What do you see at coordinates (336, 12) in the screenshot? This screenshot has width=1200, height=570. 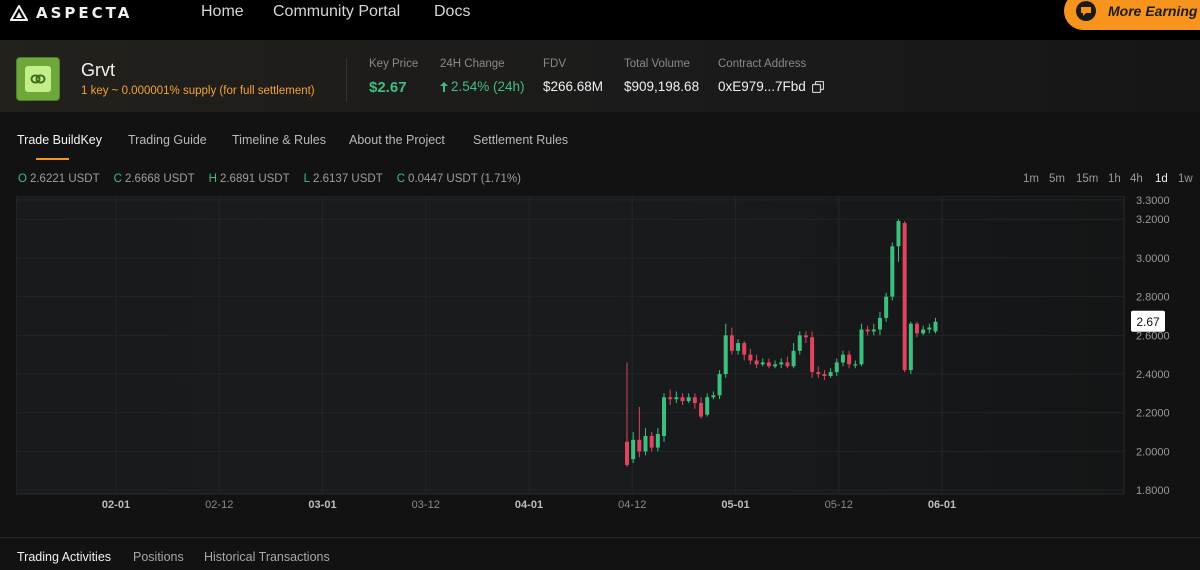 I see `nav-community-portal: Community Portal` at bounding box center [336, 12].